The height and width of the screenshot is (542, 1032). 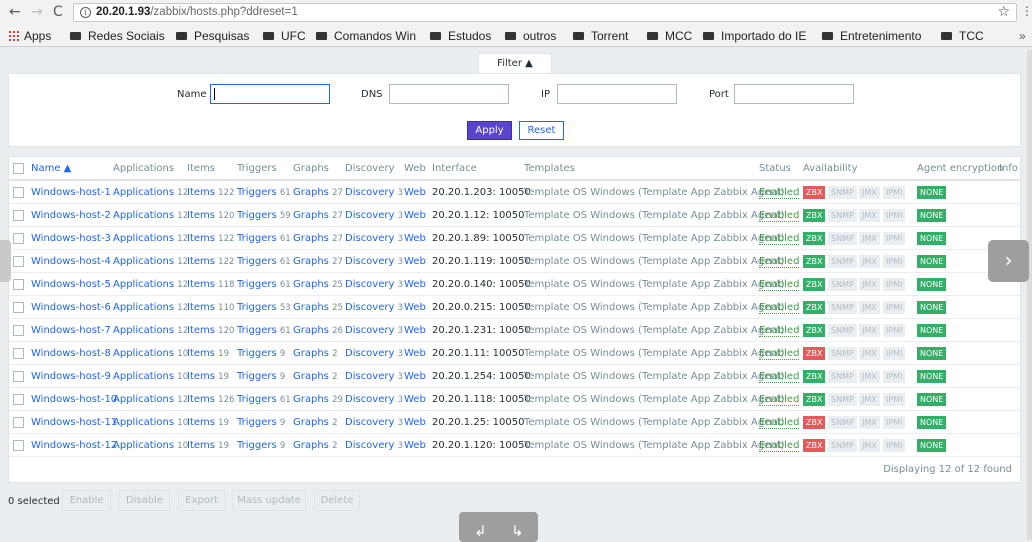 I want to click on host-name-link: Windows-host-2, so click(x=71, y=215).